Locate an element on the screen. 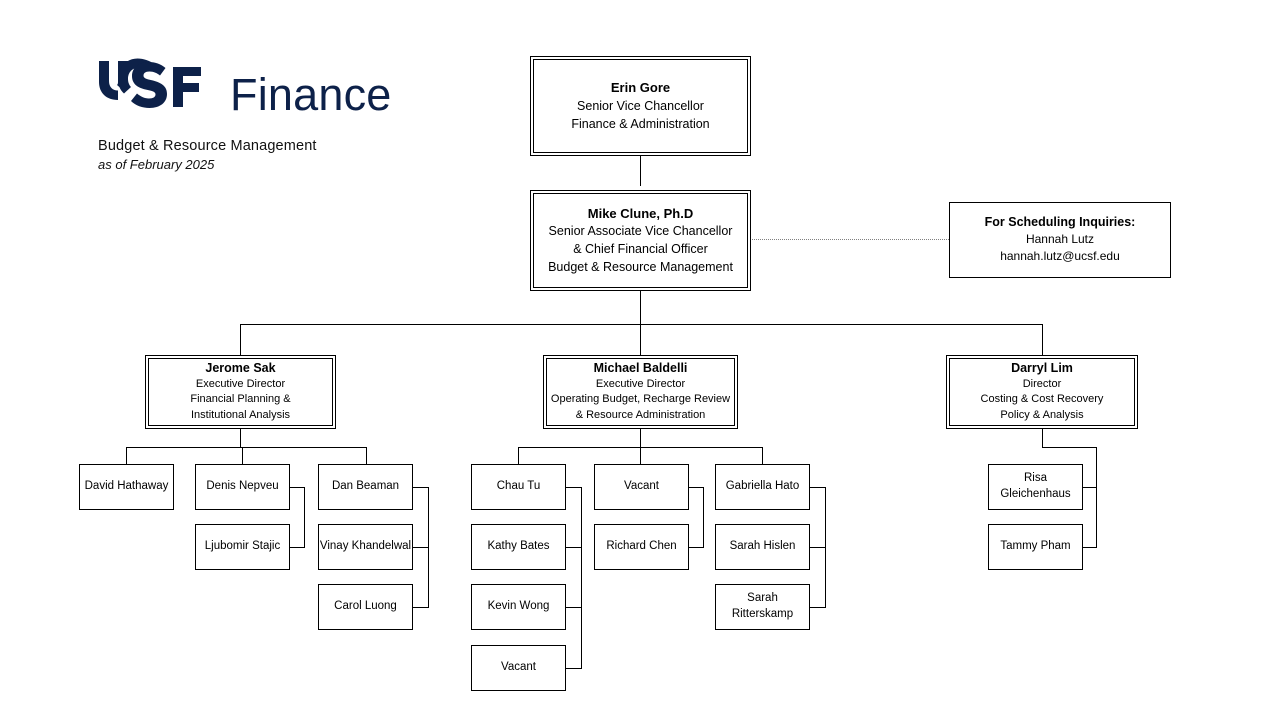  node-tammy-pham: Tammy Pham is located at coordinates (1035, 547).